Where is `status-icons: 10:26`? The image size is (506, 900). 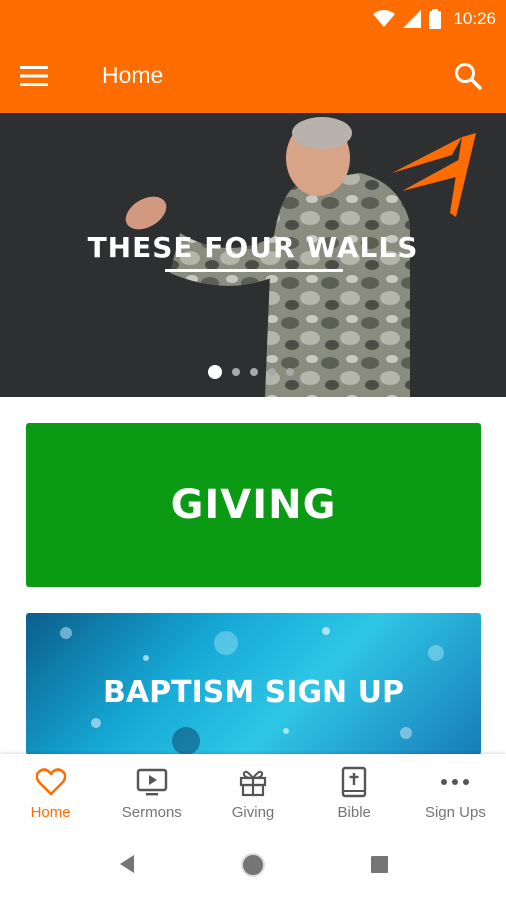 status-icons: 10:26 is located at coordinates (434, 19).